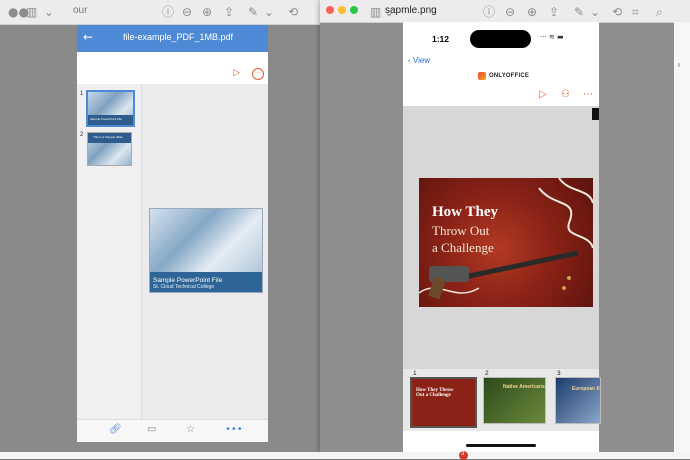  What do you see at coordinates (506, 242) in the screenshot?
I see `current-slide: How They Throw Out a Challenge` at bounding box center [506, 242].